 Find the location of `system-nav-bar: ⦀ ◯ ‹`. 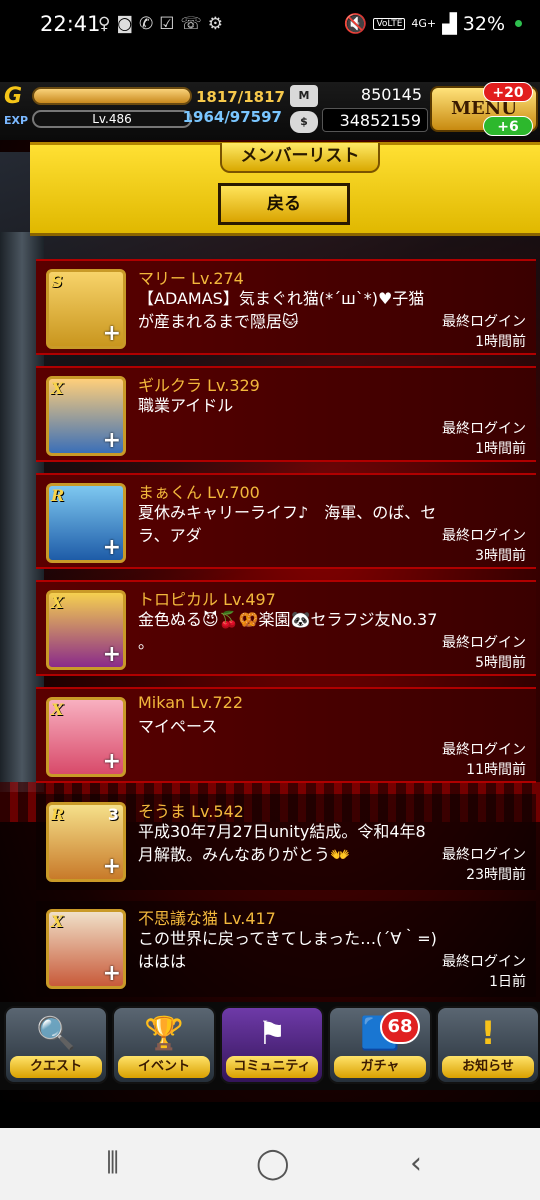

system-nav-bar: ⦀ ◯ ‹ is located at coordinates (270, 1164).